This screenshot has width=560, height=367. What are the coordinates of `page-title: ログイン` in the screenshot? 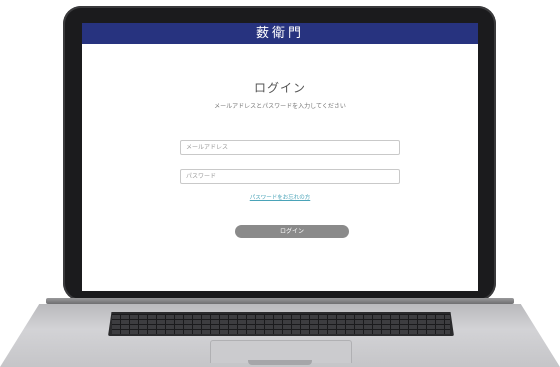 It's located at (279, 88).